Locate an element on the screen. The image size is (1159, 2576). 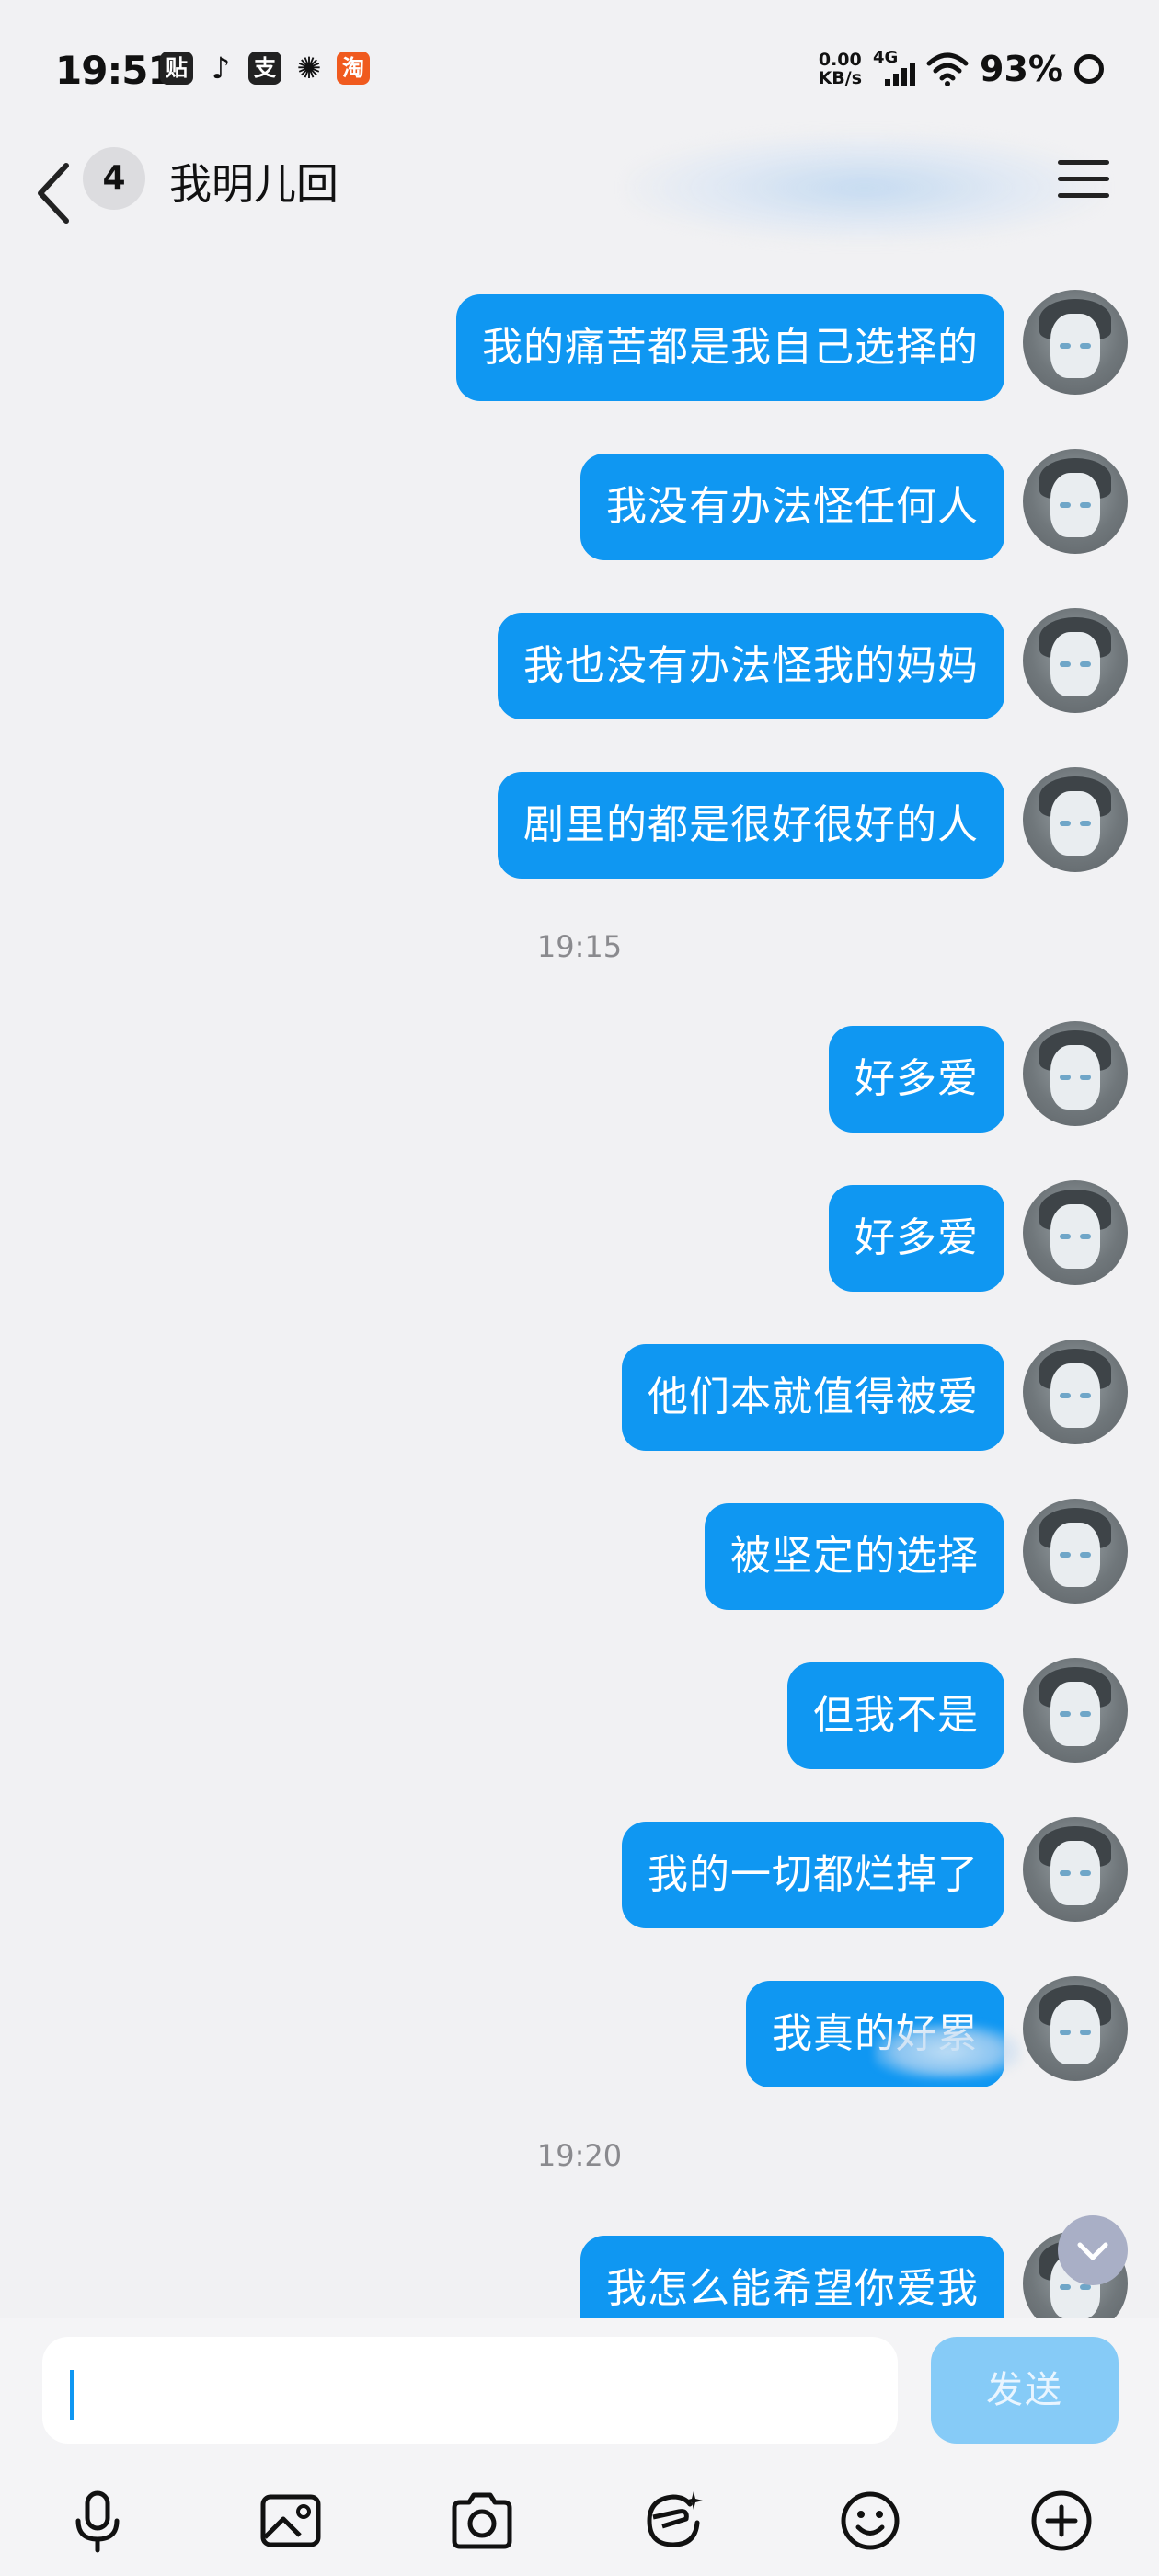
camera-icon is located at coordinates (482, 2520).